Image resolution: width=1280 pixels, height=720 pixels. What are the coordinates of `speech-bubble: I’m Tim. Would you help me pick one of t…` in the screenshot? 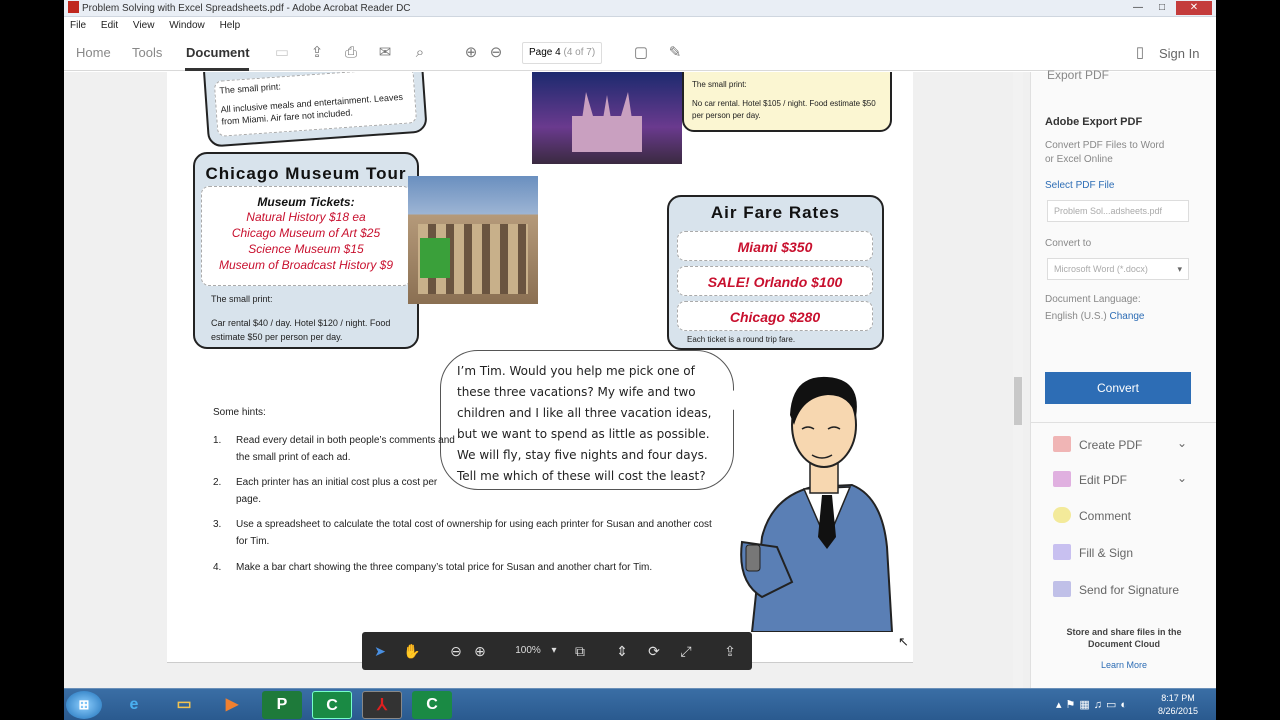 It's located at (587, 420).